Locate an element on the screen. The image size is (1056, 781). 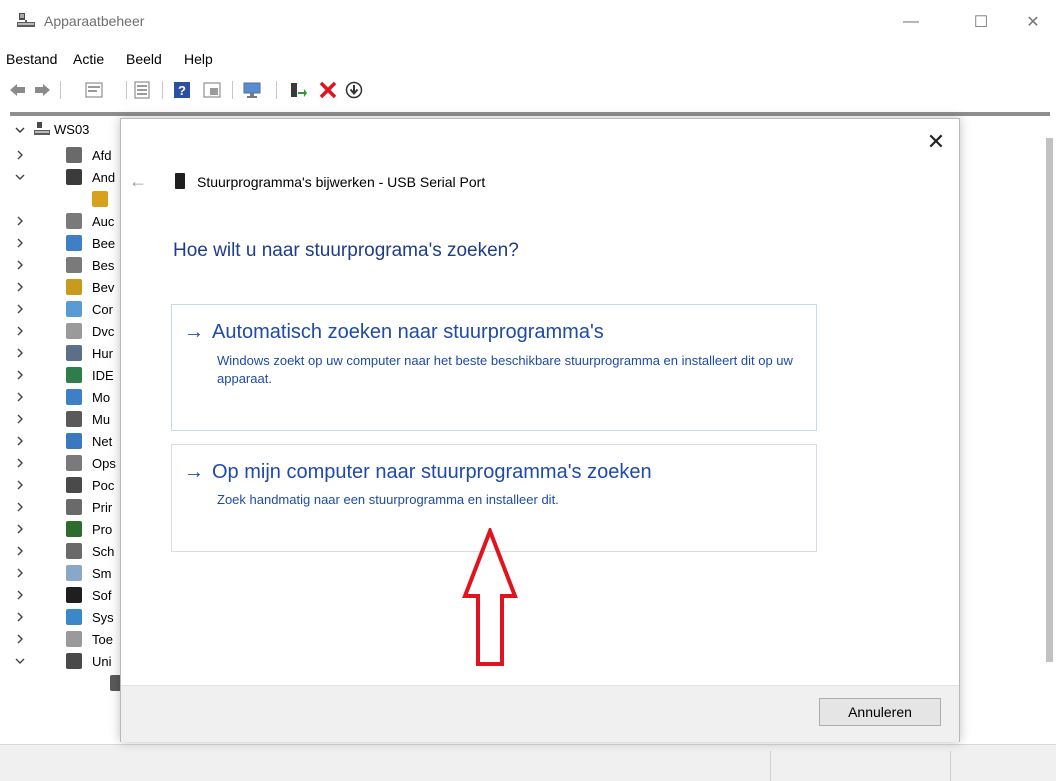
dialog-close-button: ✕ is located at coordinates (936, 142).